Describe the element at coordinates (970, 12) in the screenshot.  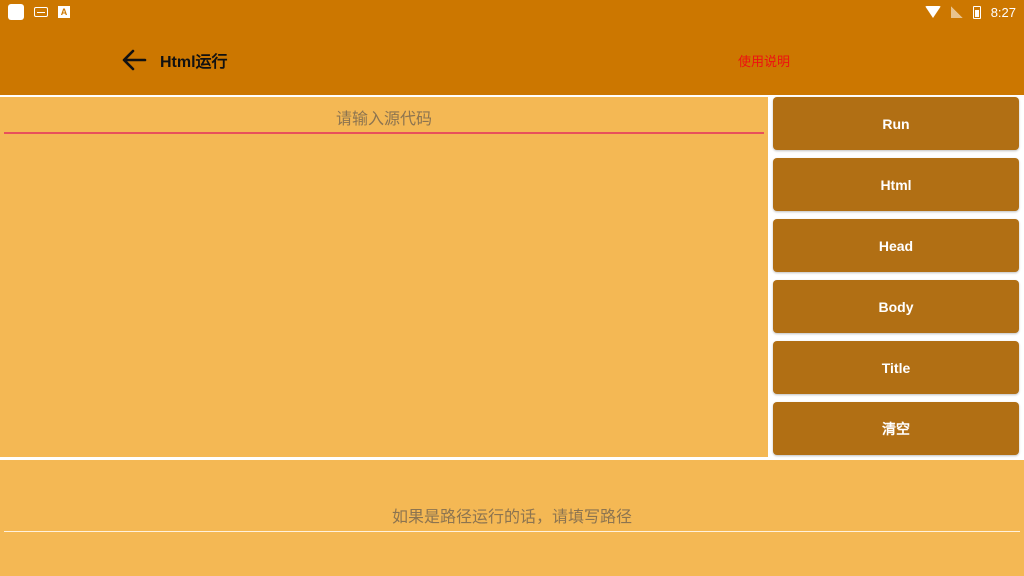
I see `status-right-icons: 8:27` at that location.